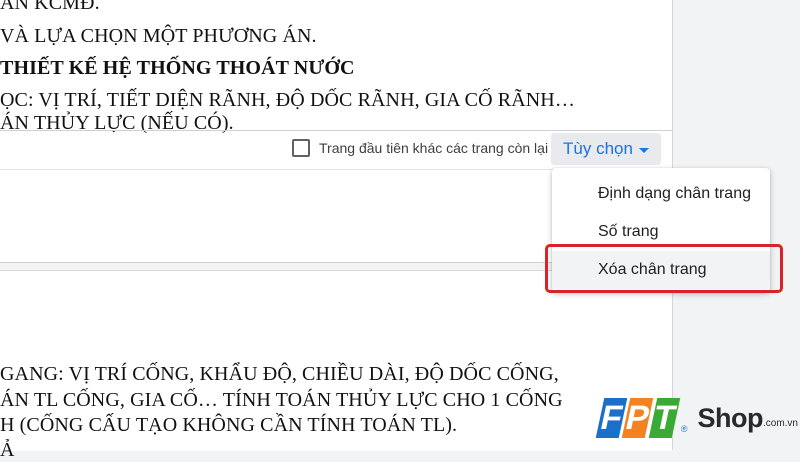  I want to click on fptshop-logo: F P T ® Shop .com.vn, so click(696, 418).